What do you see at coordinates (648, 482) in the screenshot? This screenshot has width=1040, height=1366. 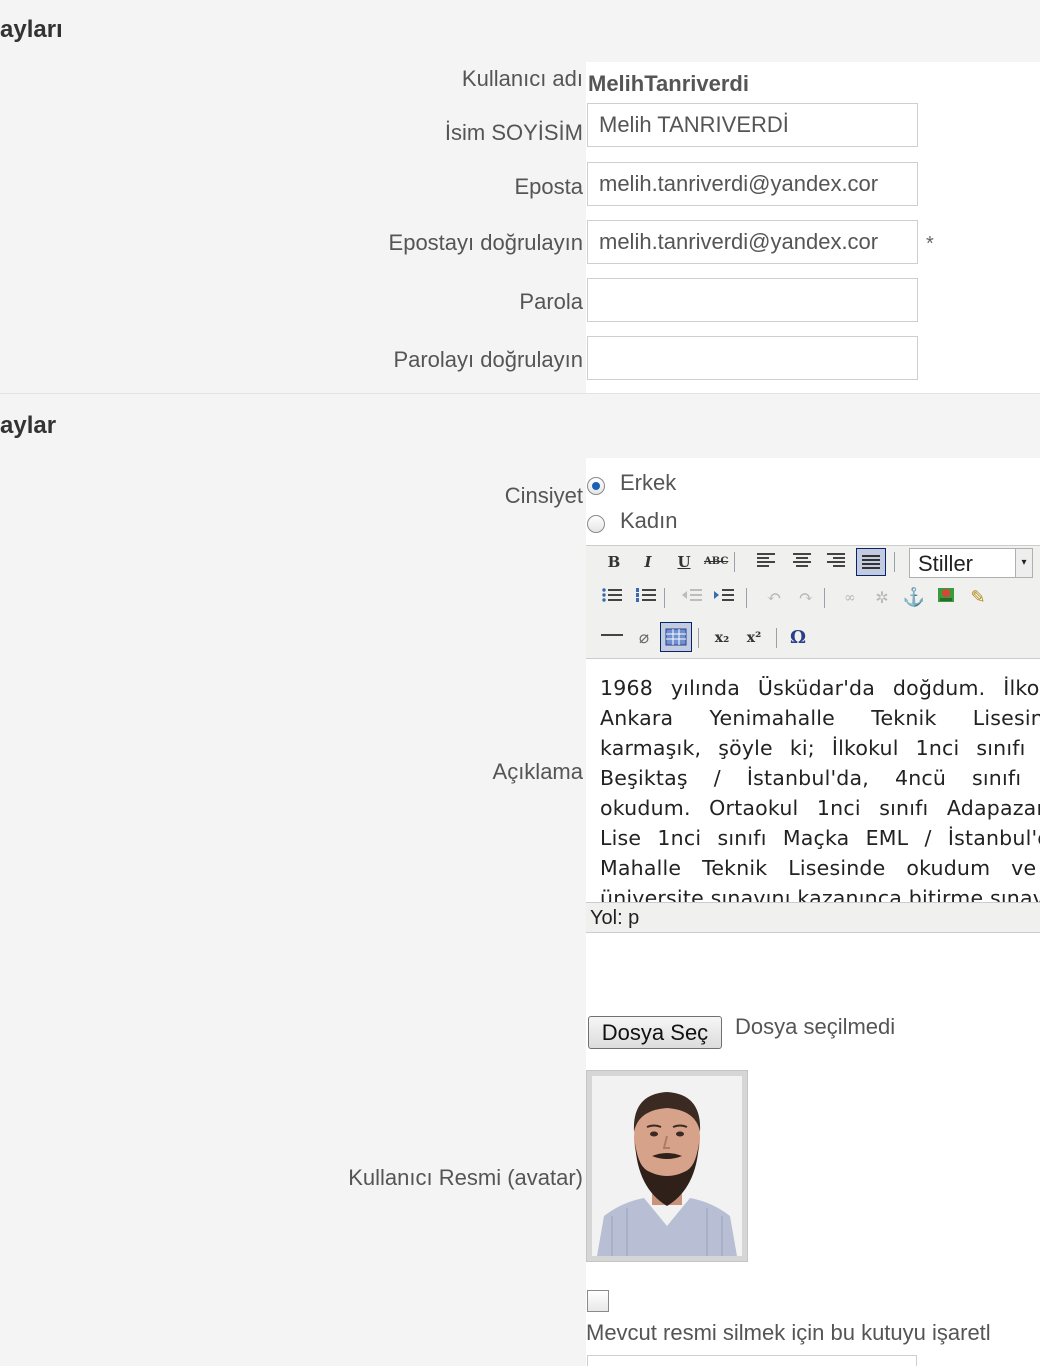 I see `gender-label-erkek: Erkek` at bounding box center [648, 482].